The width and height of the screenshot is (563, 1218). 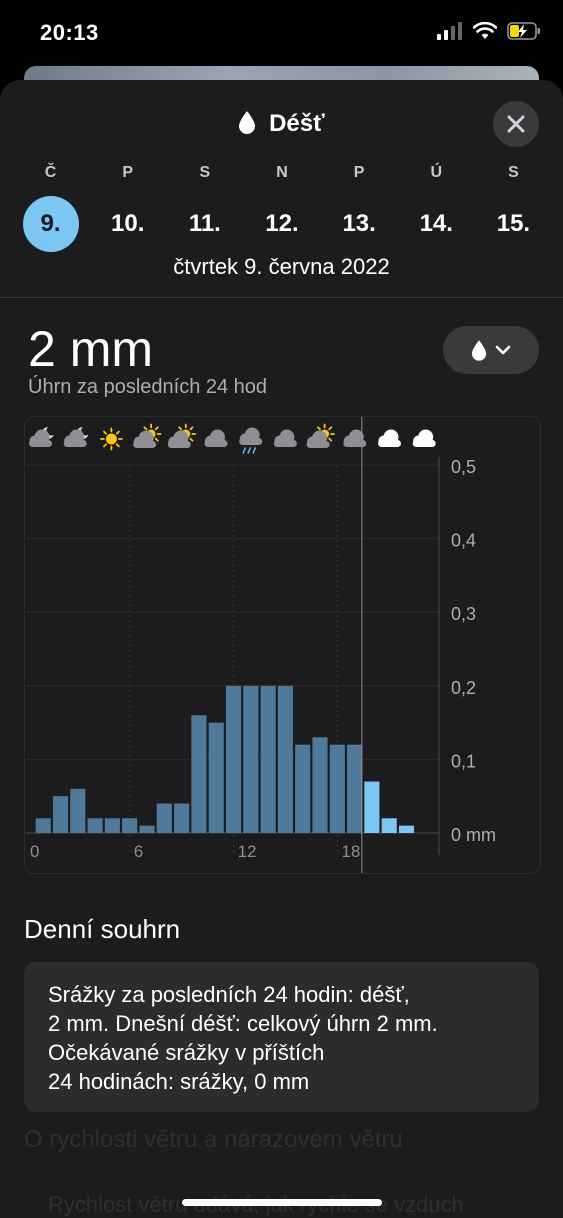 I want to click on day-item: P 13., so click(x=359, y=208).